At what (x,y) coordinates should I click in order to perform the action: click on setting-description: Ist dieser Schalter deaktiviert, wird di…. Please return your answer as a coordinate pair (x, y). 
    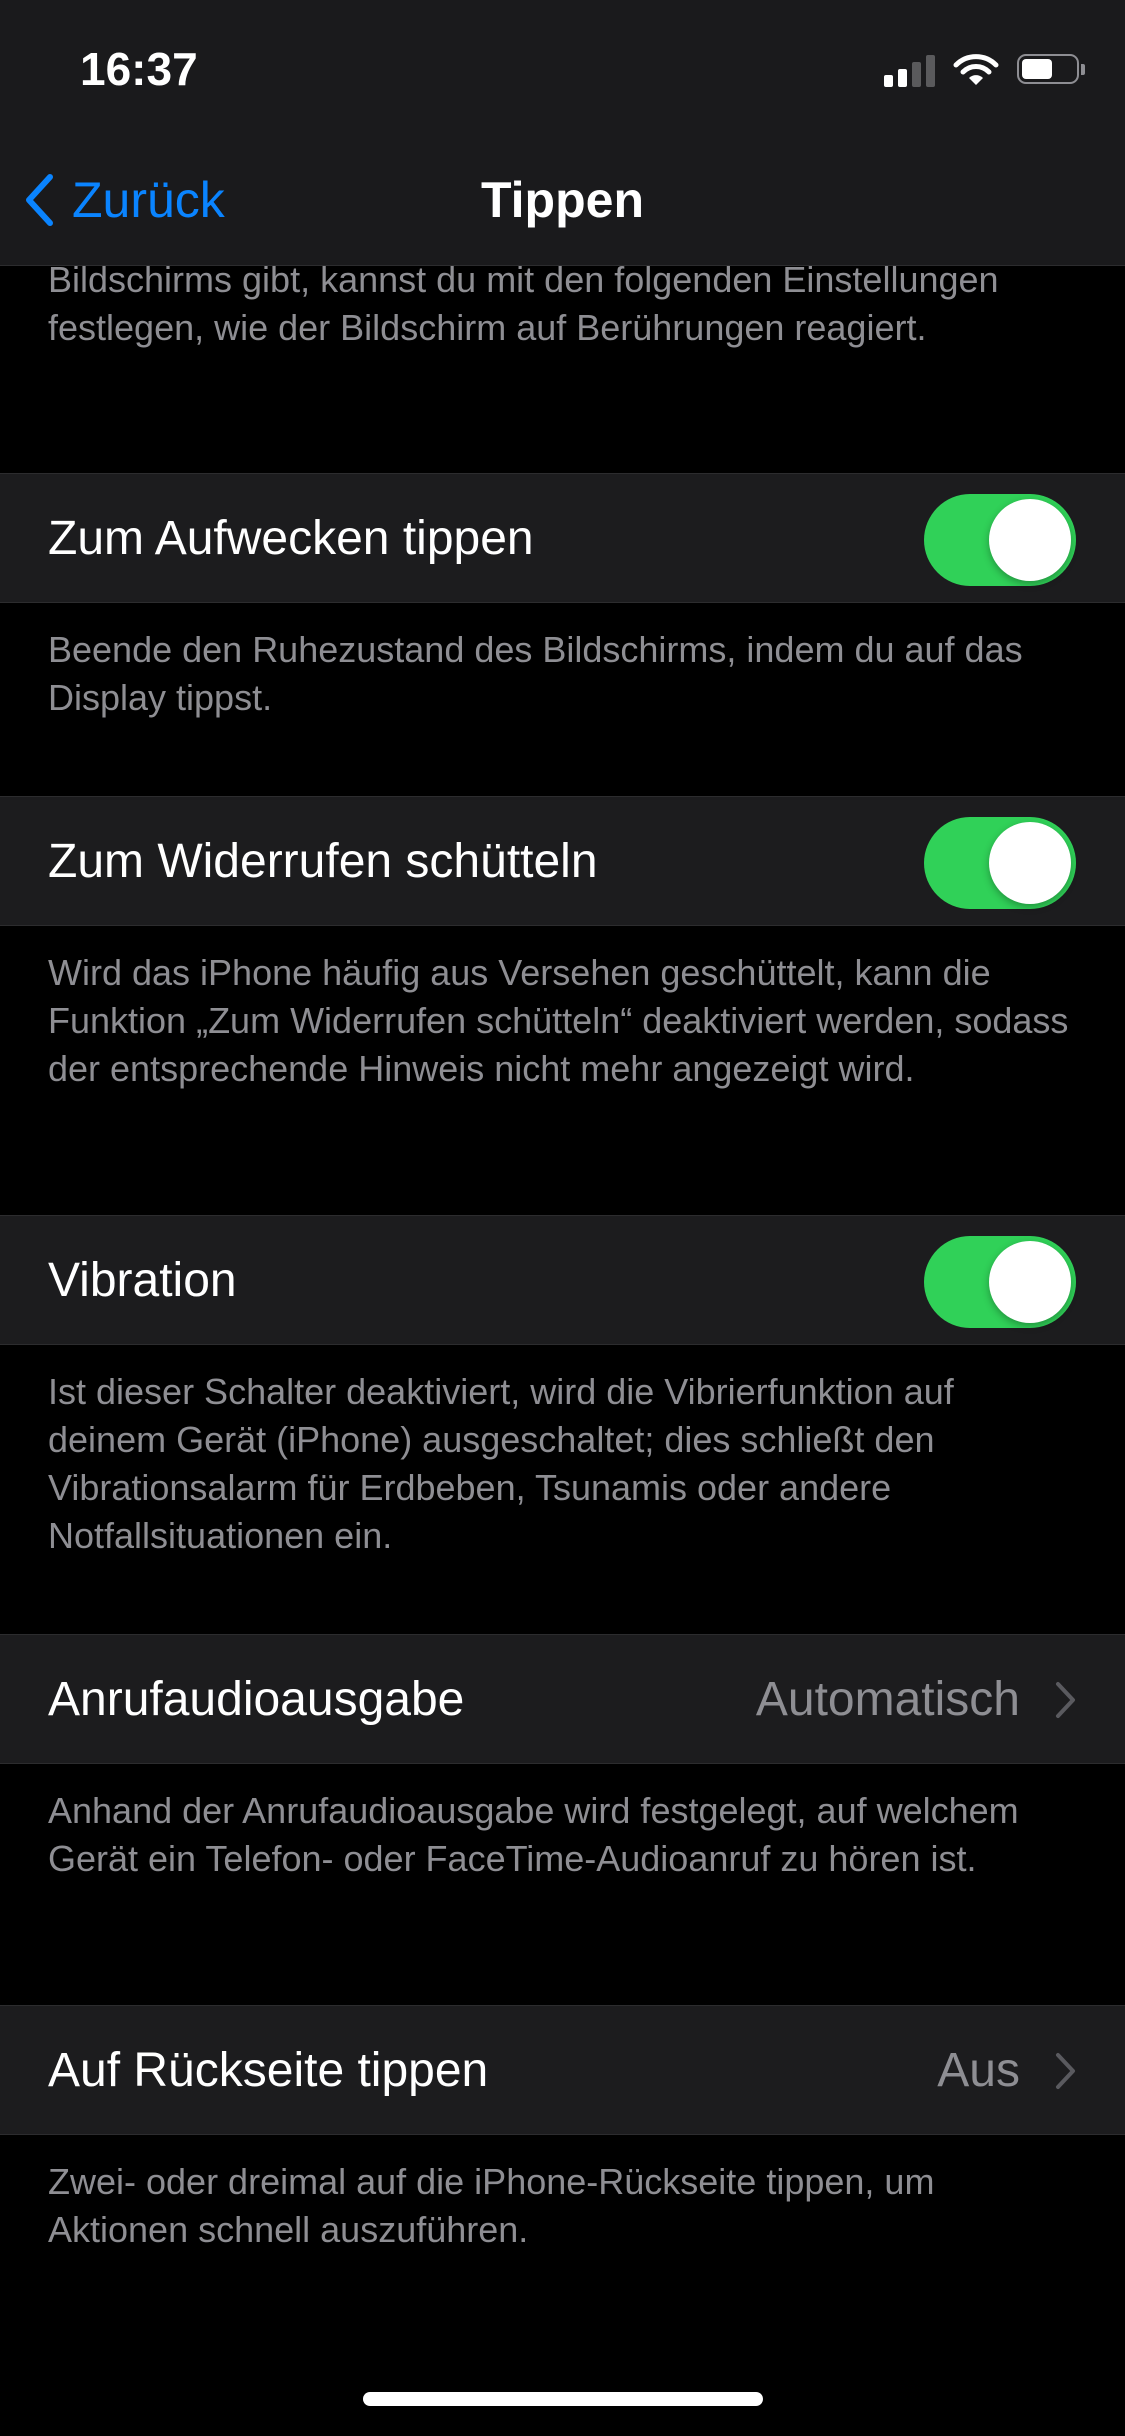
    Looking at the image, I should click on (501, 1463).